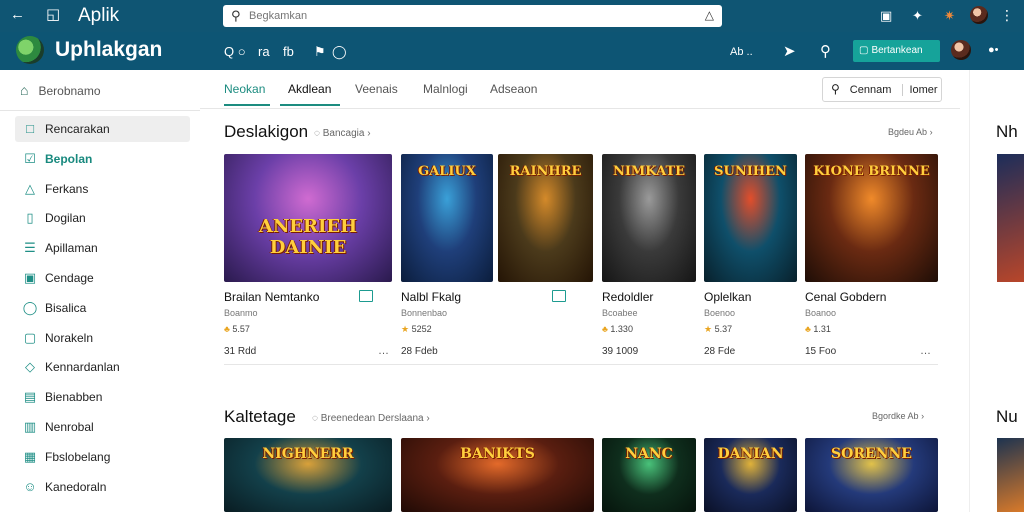  I want to click on game-title: Cenal Gobdern, so click(845, 297).